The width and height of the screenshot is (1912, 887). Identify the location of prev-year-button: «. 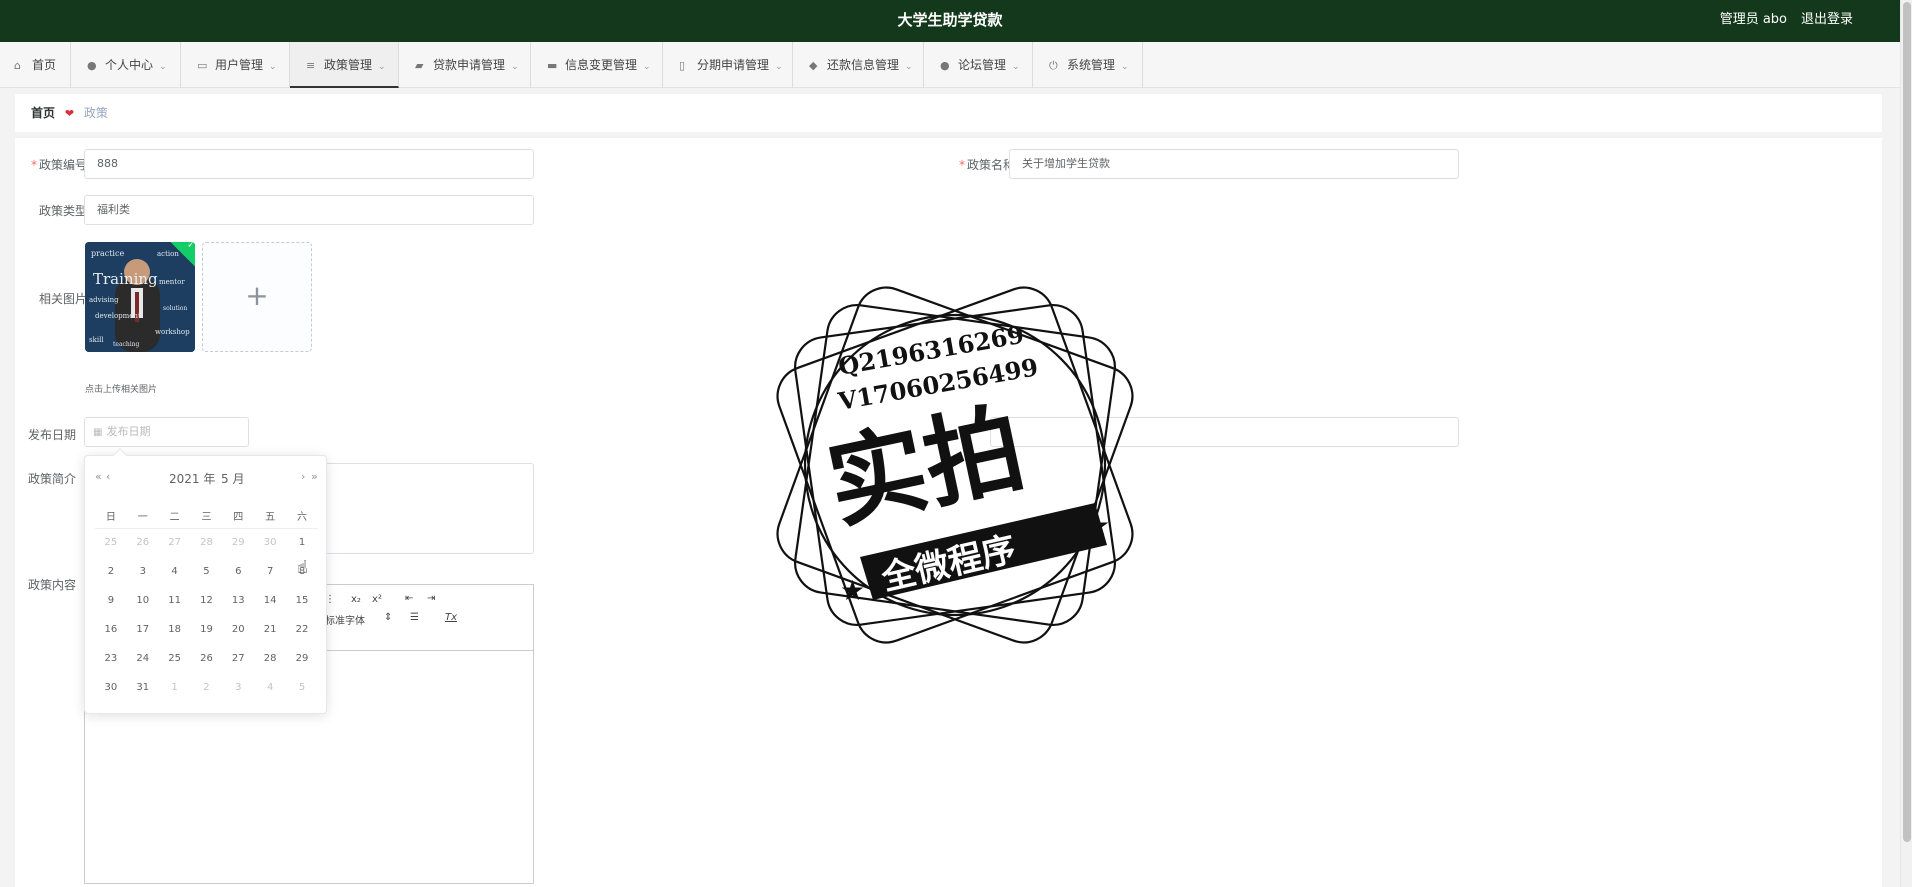
(98, 476).